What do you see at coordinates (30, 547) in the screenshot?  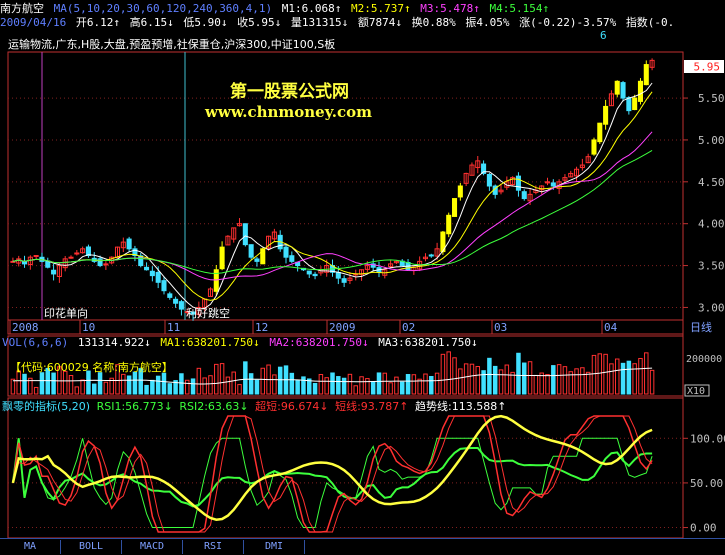 I see `tab-ma: MA` at bounding box center [30, 547].